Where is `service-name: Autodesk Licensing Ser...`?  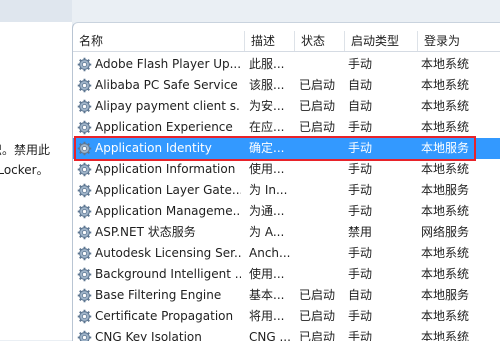
service-name: Autodesk Licensing Ser... is located at coordinates (168, 253).